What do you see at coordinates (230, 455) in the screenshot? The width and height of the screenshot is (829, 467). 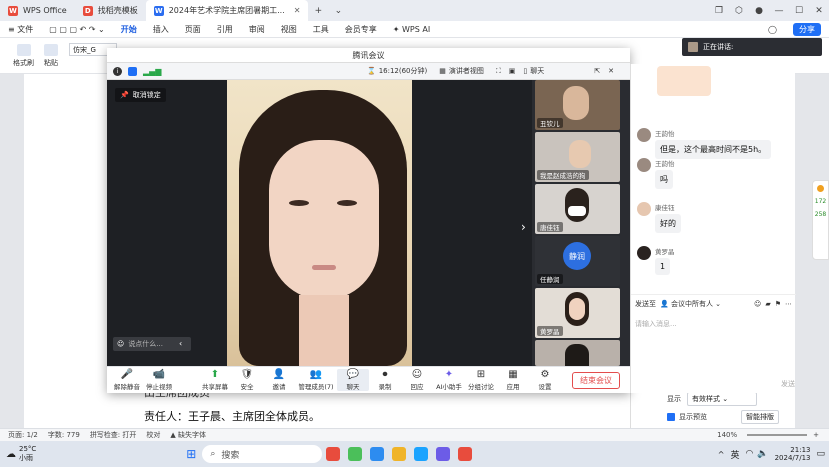 I see `search-label: 搜索` at bounding box center [230, 455].